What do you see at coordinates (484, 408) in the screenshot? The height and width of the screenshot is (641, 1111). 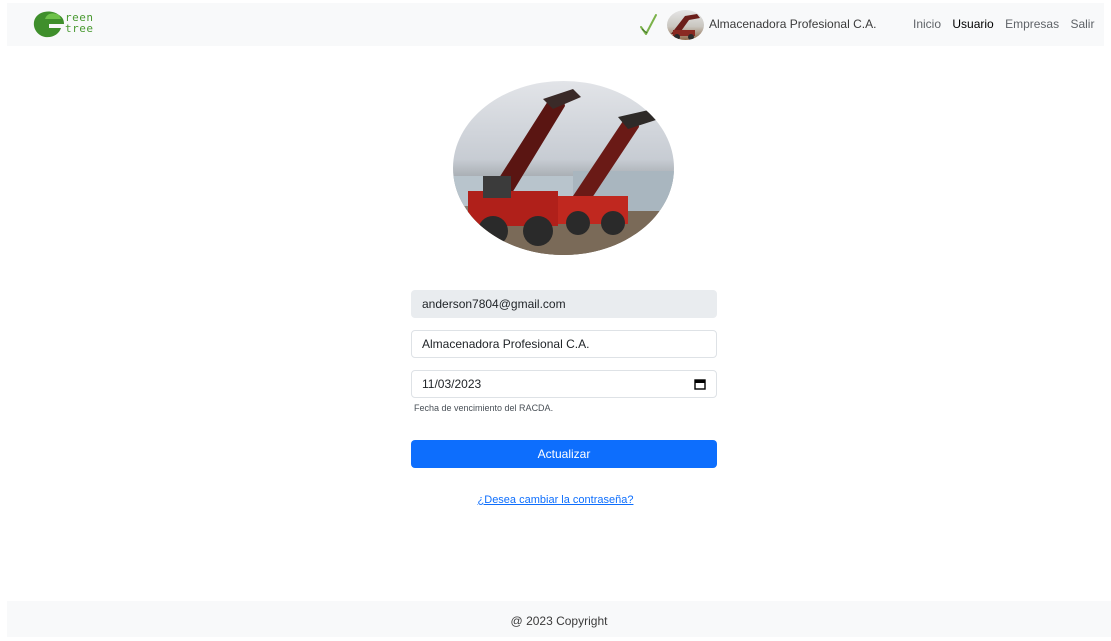 I see `date-help-text: Fecha de vencimiento del RACDA.` at bounding box center [484, 408].